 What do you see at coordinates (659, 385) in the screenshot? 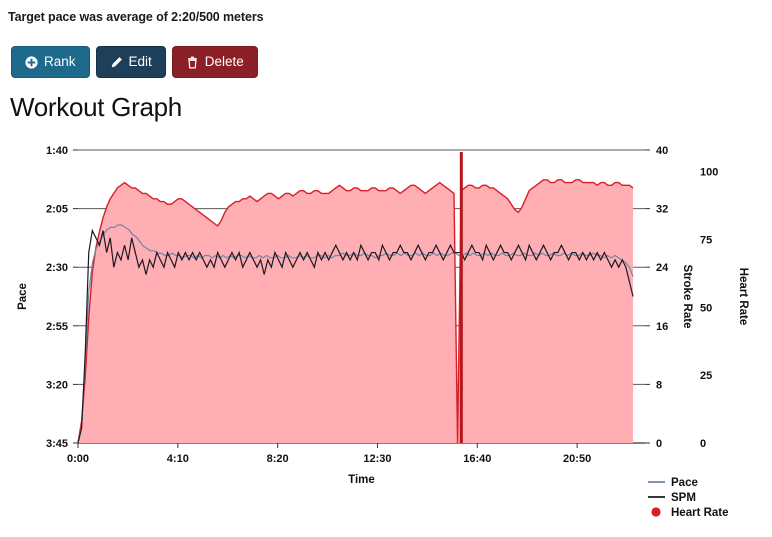
I see `stroke-rate-tick-label: 8` at bounding box center [659, 385].